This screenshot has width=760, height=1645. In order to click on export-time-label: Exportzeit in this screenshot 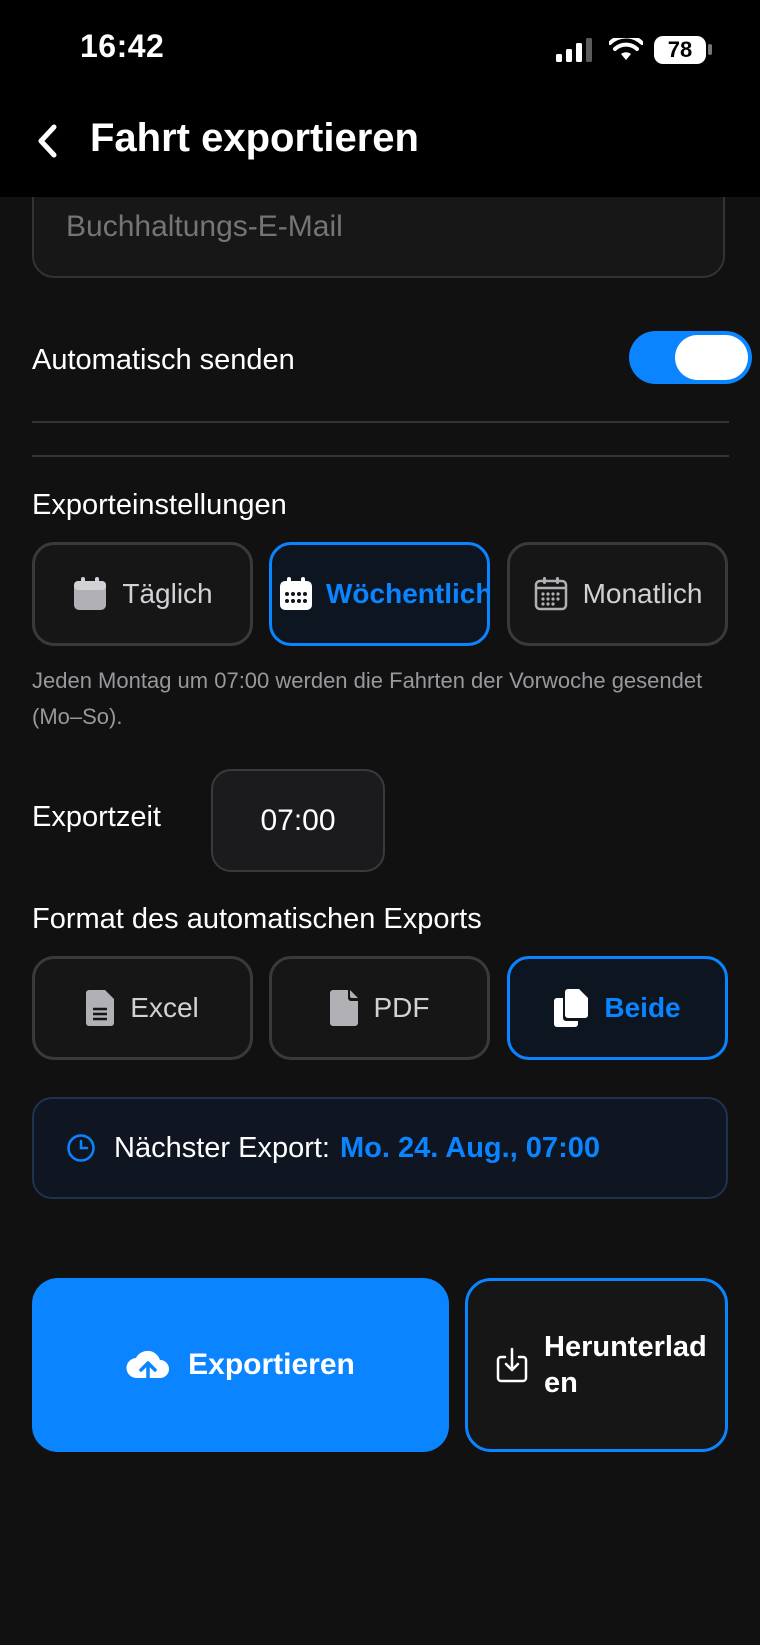, I will do `click(96, 817)`.